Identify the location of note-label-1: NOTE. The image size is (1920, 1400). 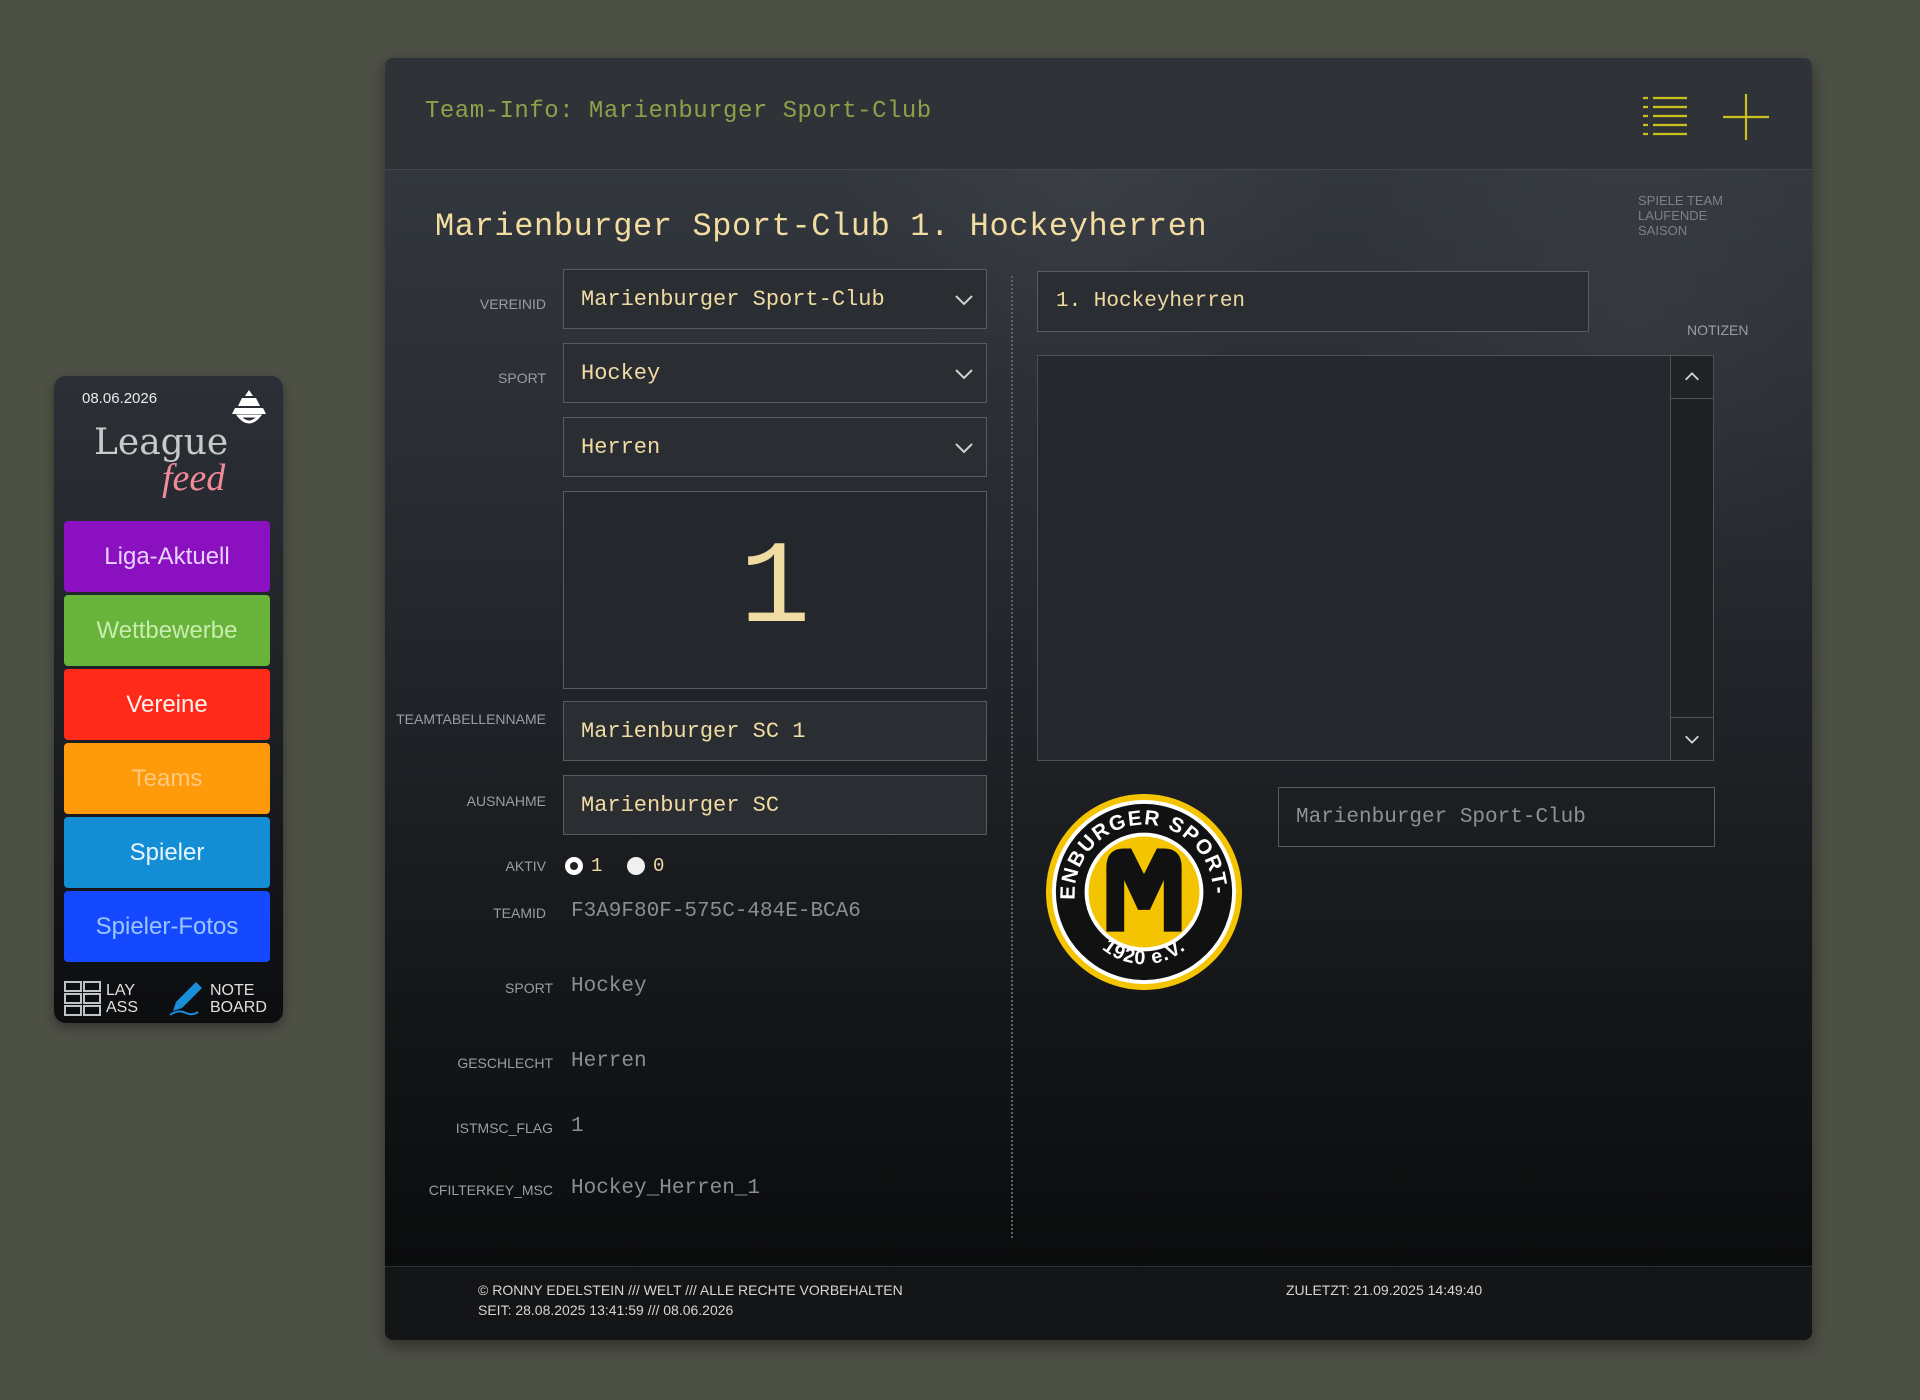
(232, 990).